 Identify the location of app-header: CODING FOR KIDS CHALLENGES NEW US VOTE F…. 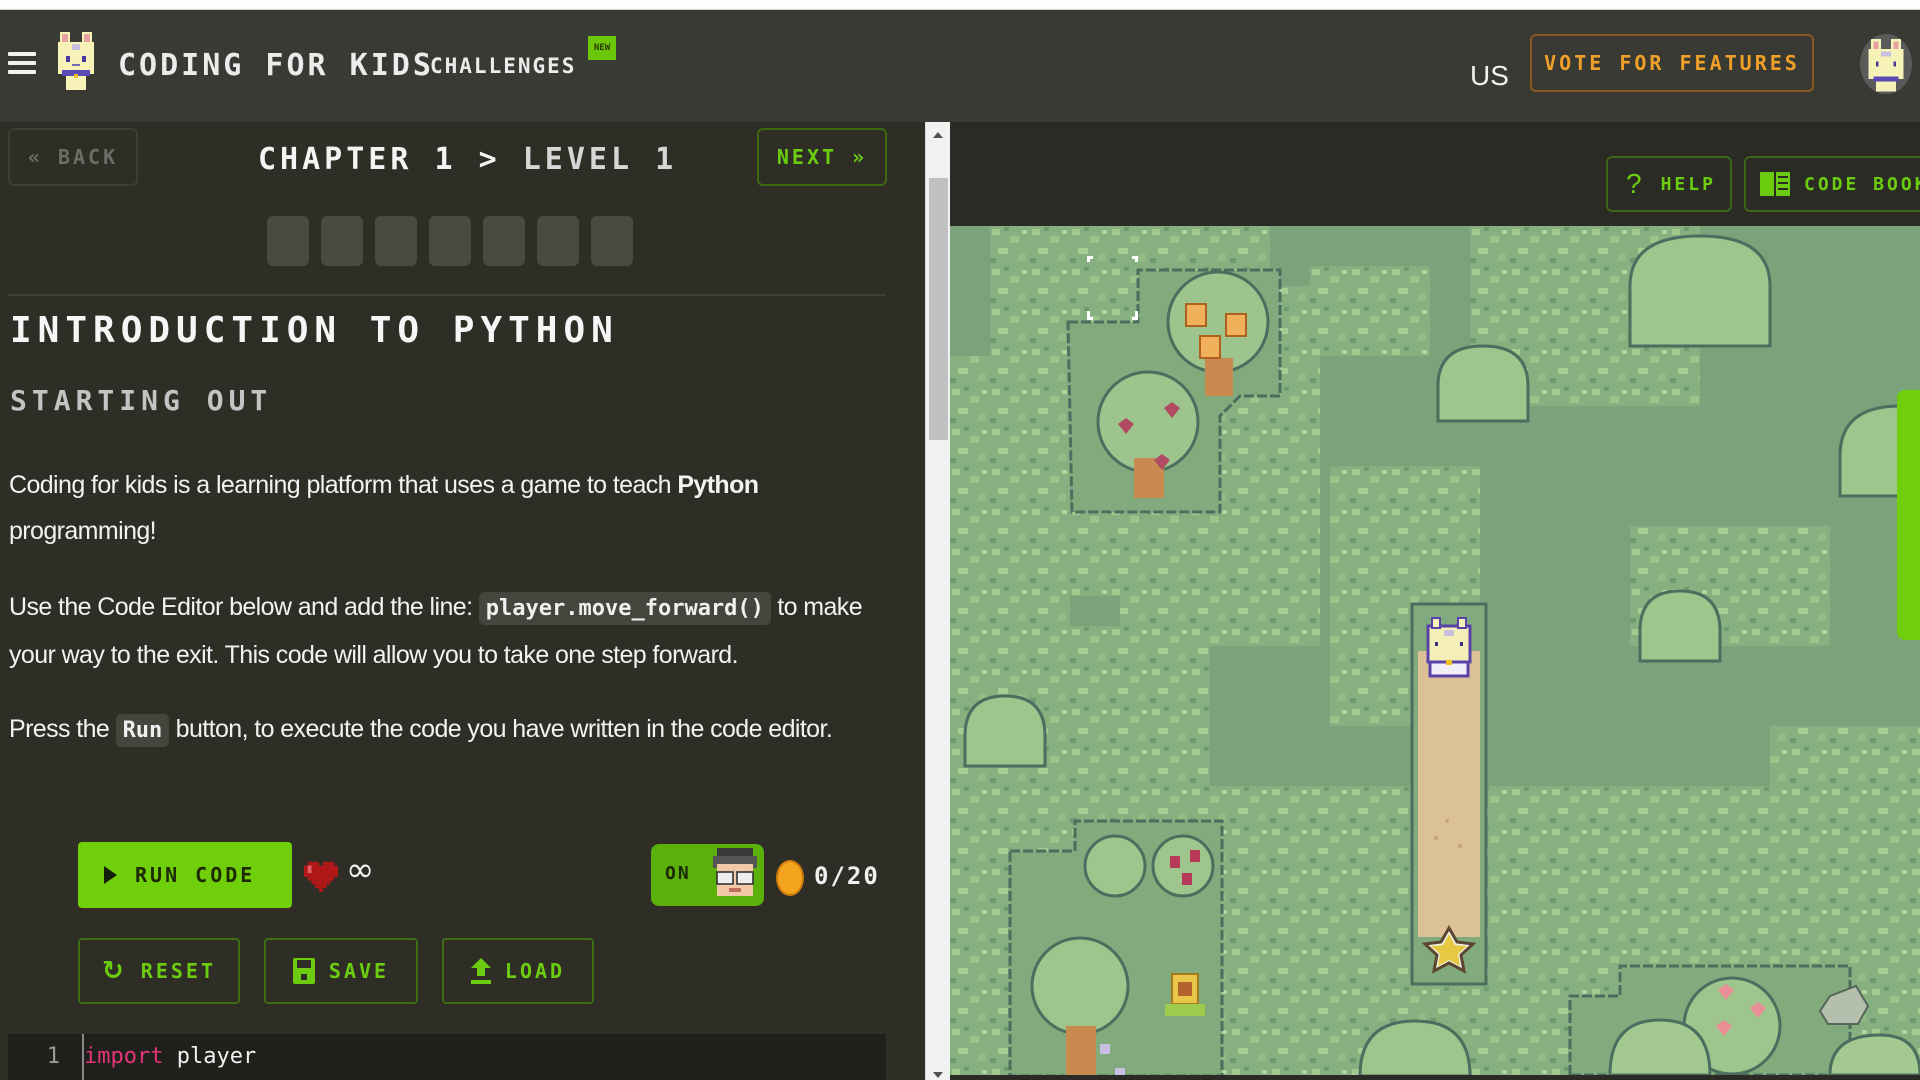
(960, 66).